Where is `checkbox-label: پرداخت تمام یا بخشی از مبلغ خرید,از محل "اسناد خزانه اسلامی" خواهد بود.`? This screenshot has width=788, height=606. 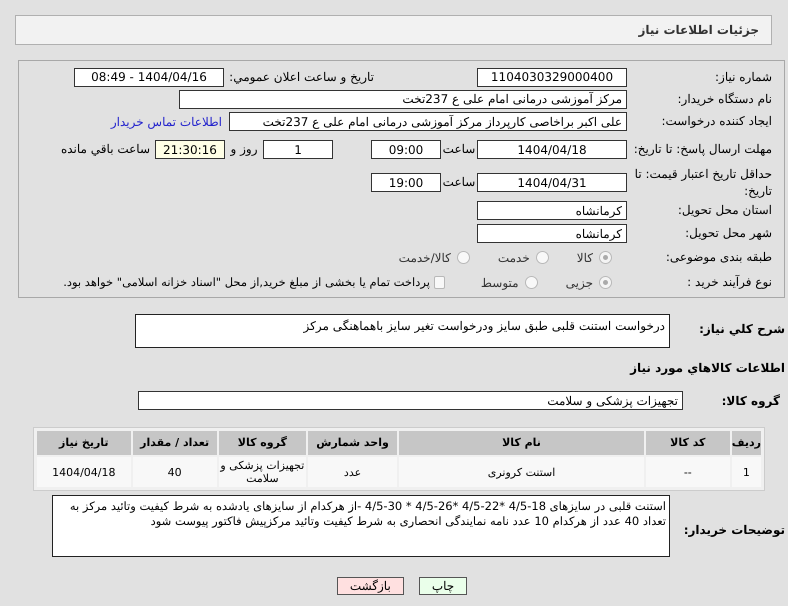 checkbox-label: پرداخت تمام یا بخشی از مبلغ خرید,از محل "اسناد خزانه اسلامی" خواهد بود. is located at coordinates (246, 282).